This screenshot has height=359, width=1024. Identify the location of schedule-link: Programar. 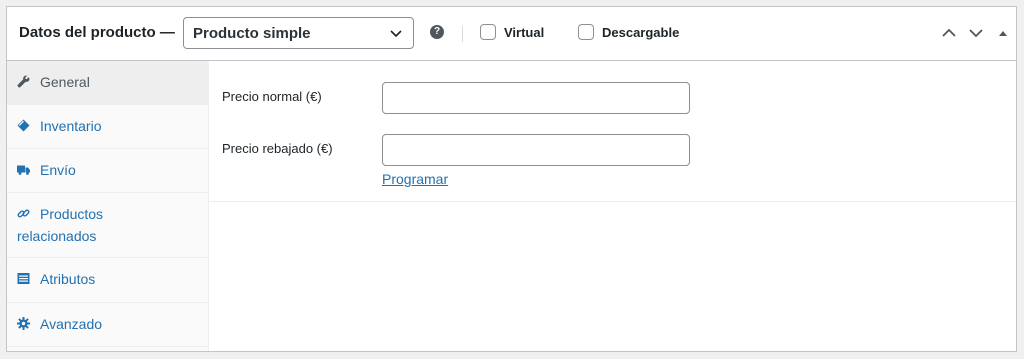
(415, 179).